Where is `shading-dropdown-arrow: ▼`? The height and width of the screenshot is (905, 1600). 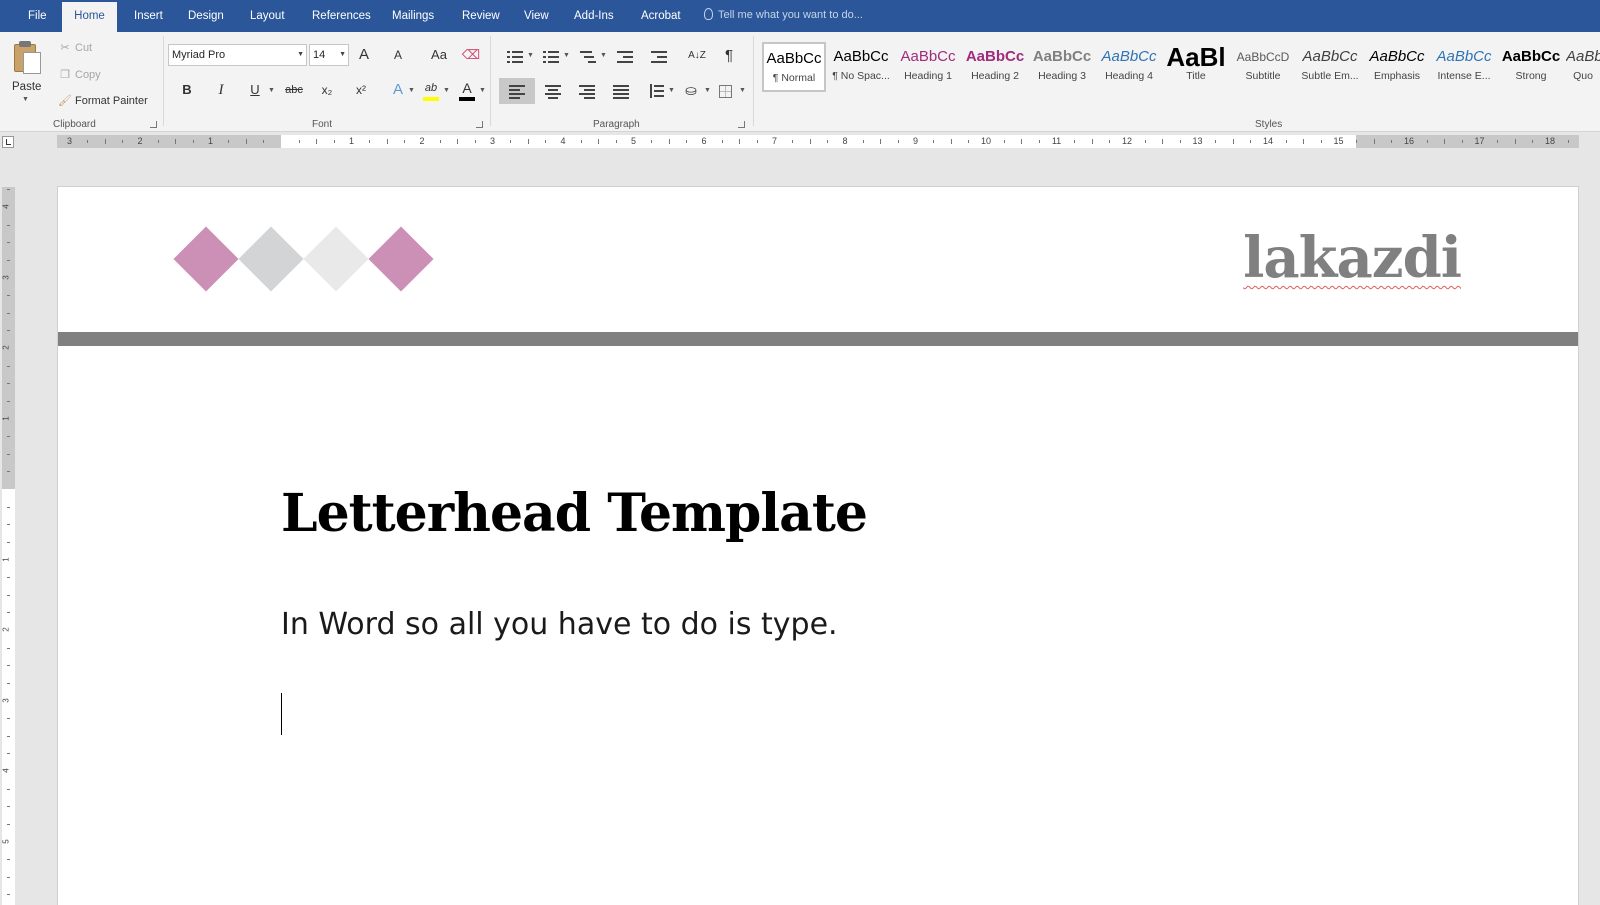
shading-dropdown-arrow: ▼ is located at coordinates (707, 90).